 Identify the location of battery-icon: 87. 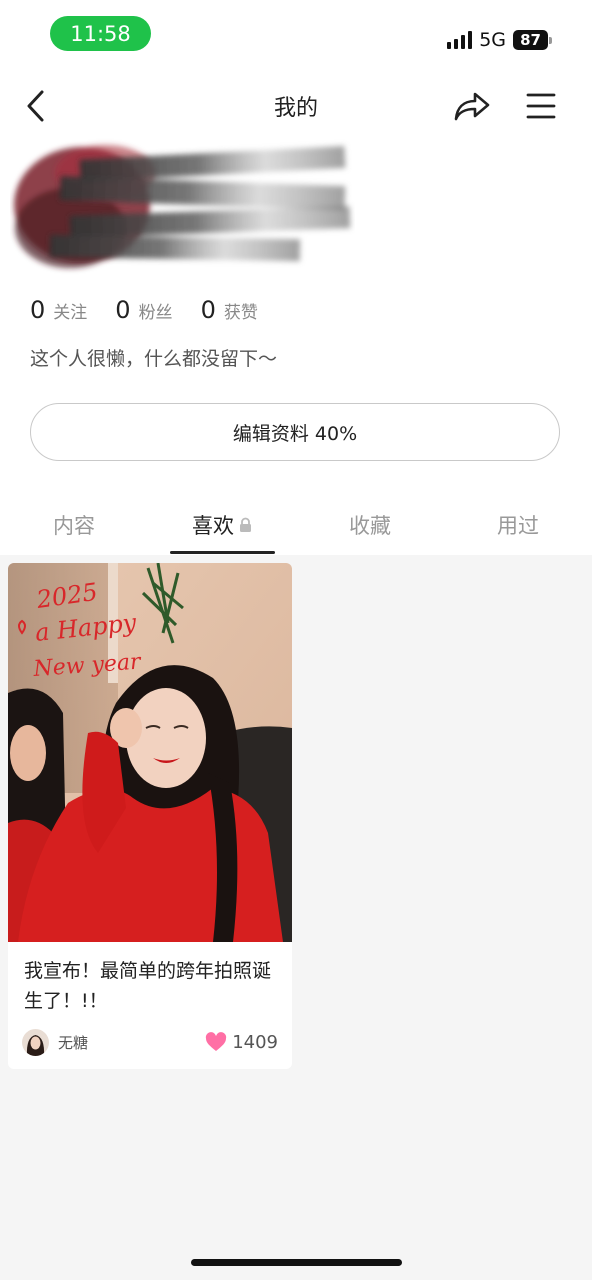
(532, 40).